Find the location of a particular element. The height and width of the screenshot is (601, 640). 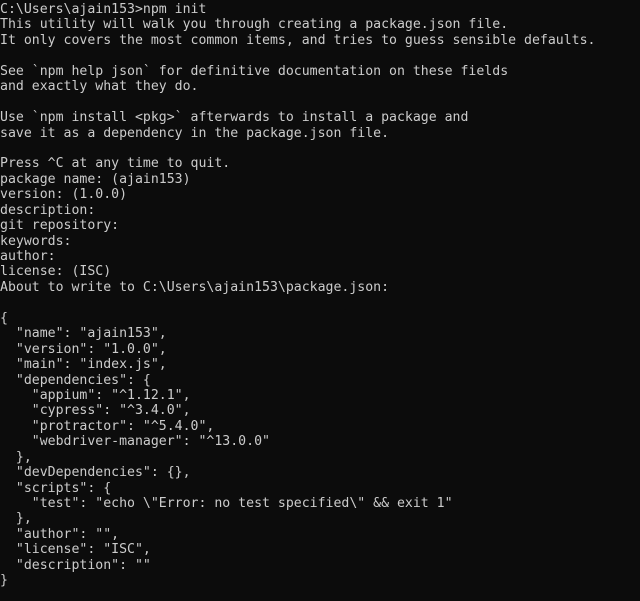

json-output-line: "description": "" is located at coordinates (75, 565).